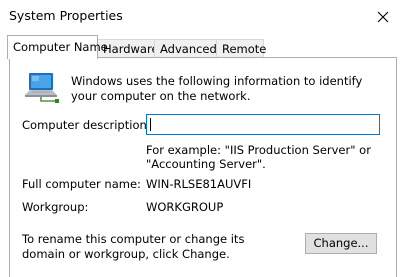  I want to click on tab-computer-name: Computer Name, so click(57, 47).